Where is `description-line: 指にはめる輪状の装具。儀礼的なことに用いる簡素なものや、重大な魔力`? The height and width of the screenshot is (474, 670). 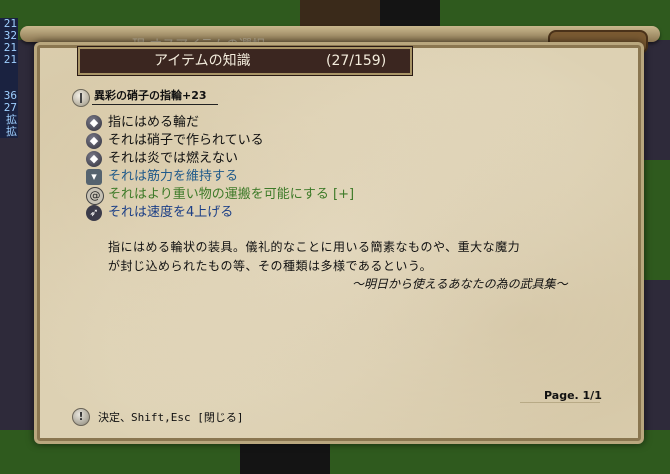 description-line: 指にはめる輪状の装具。儀礼的なことに用いる簡素なものや、重大な魔力 is located at coordinates (314, 247).